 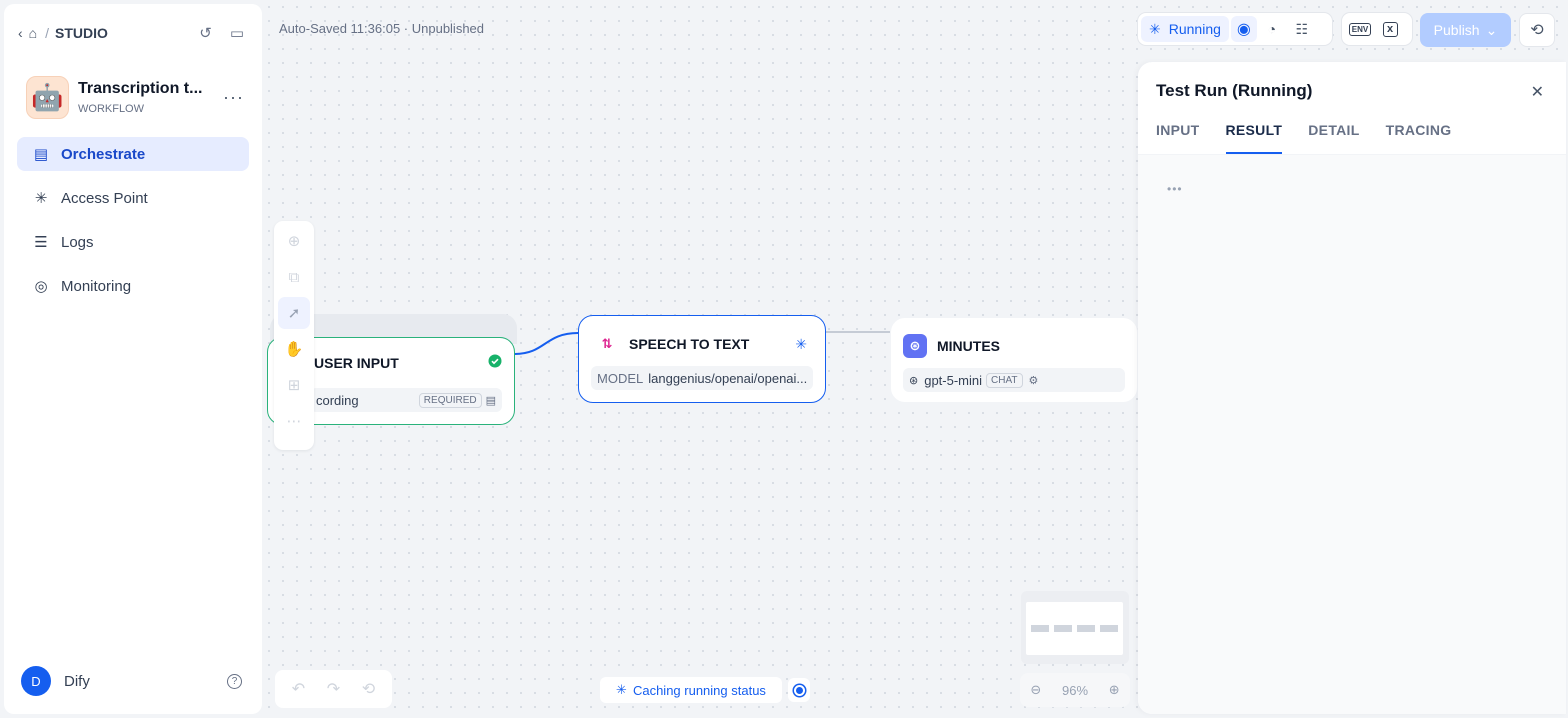 What do you see at coordinates (41, 154) in the screenshot?
I see `orchestrate-icon: ▤` at bounding box center [41, 154].